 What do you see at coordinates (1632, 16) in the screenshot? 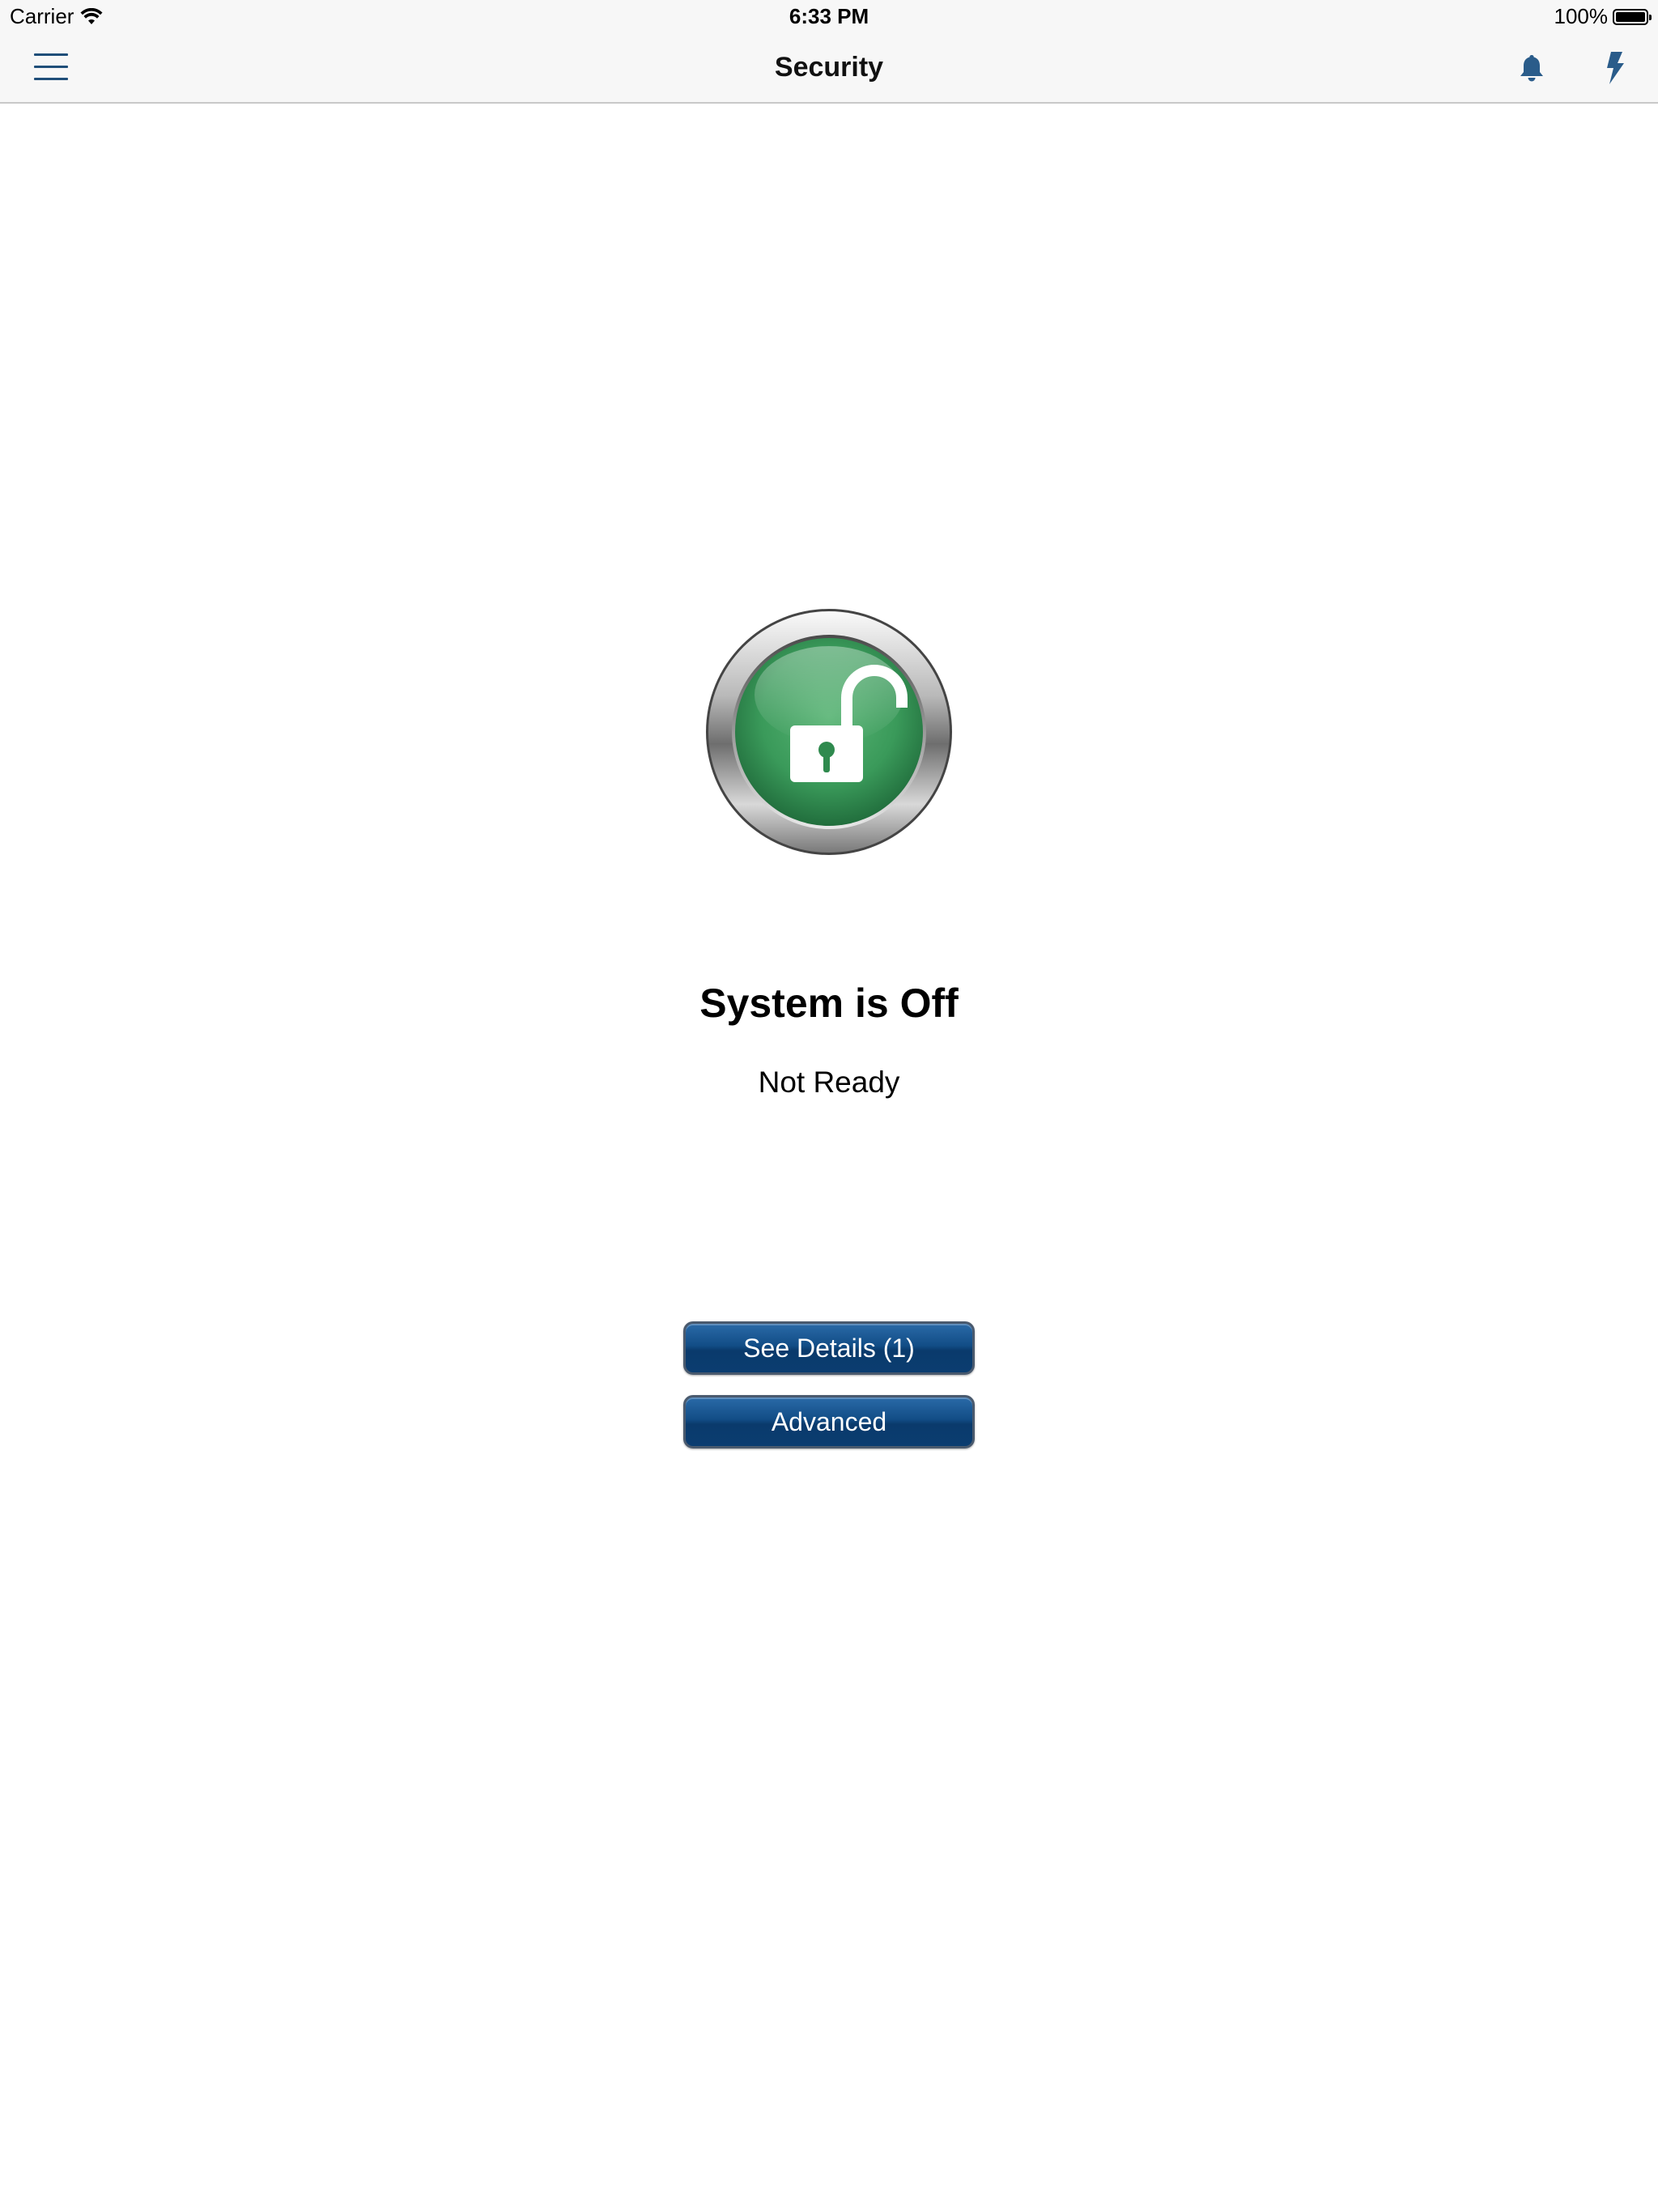
I see `battery-icon` at bounding box center [1632, 16].